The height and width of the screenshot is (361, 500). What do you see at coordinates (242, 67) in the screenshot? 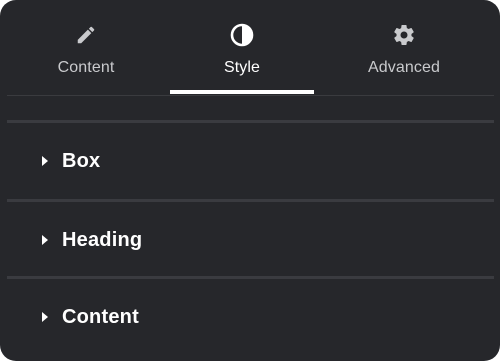
I see `tab-style-label: Style` at bounding box center [242, 67].